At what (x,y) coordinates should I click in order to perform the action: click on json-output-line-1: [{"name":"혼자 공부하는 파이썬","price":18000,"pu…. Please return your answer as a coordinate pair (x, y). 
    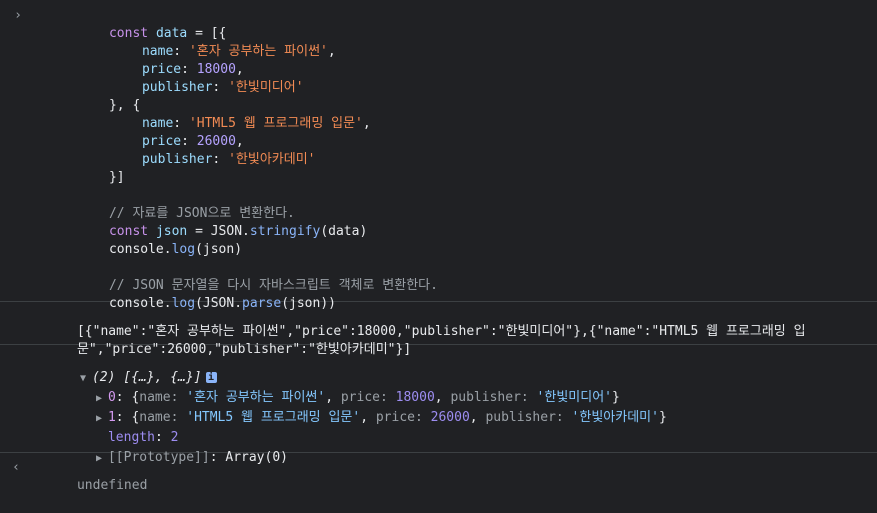
    Looking at the image, I should click on (418, 322).